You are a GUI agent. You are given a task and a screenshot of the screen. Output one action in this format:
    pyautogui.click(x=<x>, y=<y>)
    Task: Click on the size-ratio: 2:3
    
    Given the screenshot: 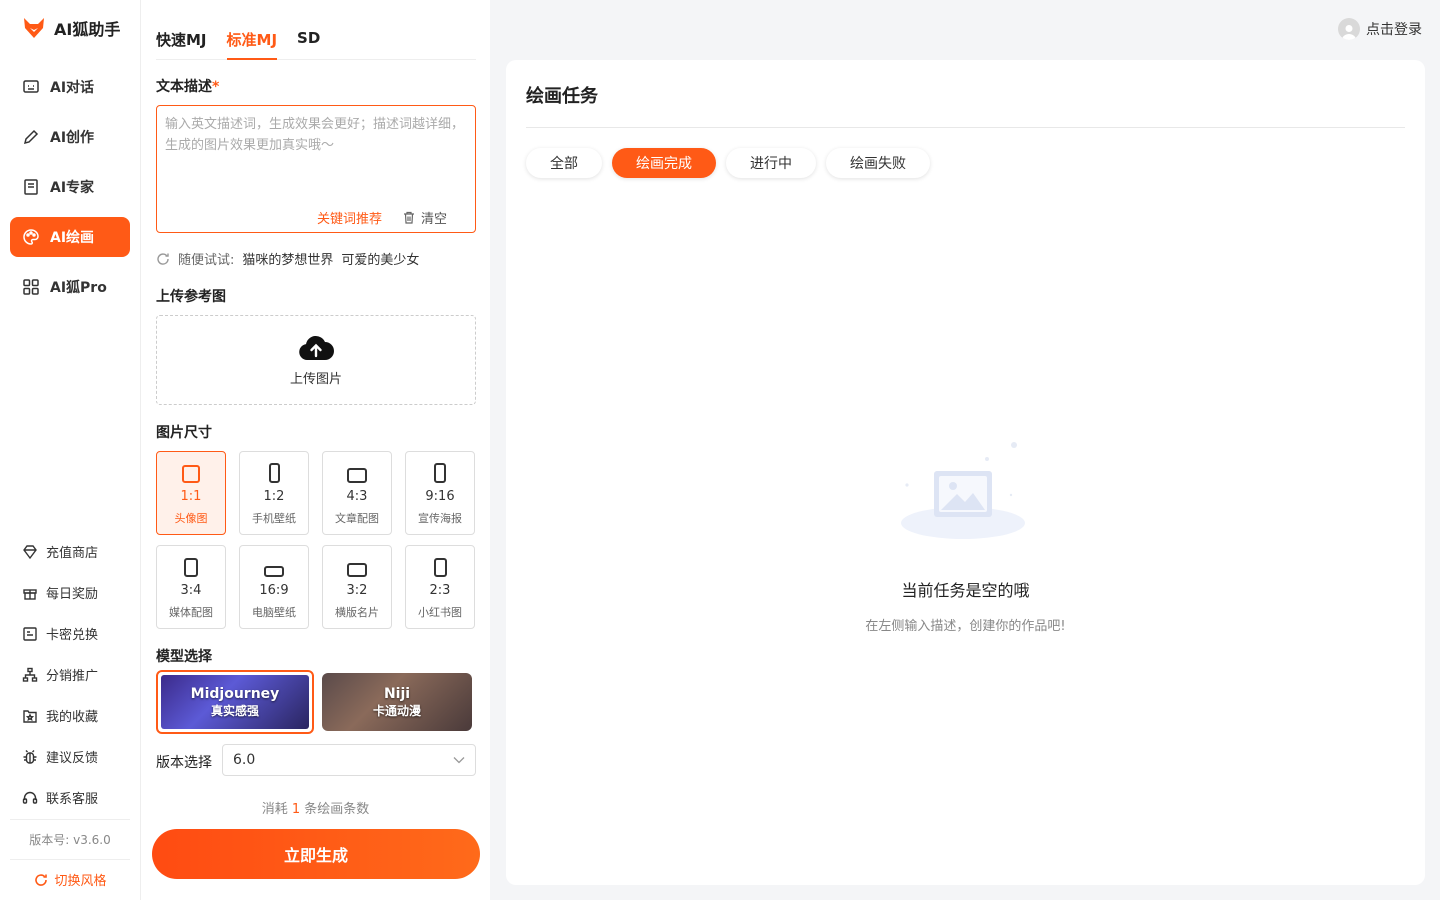 What is the action you would take?
    pyautogui.click(x=440, y=590)
    